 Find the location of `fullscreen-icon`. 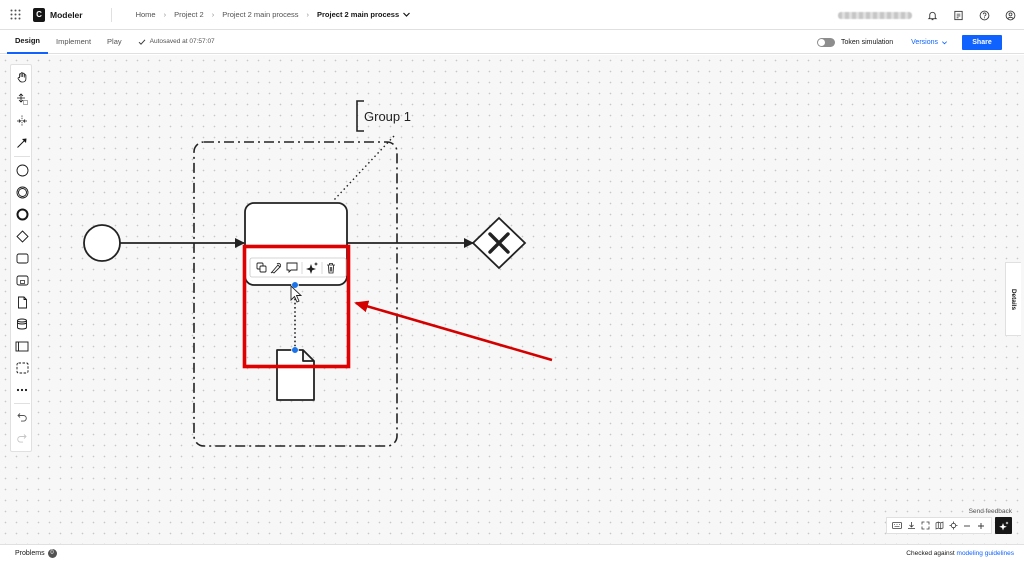

fullscreen-icon is located at coordinates (925, 525).